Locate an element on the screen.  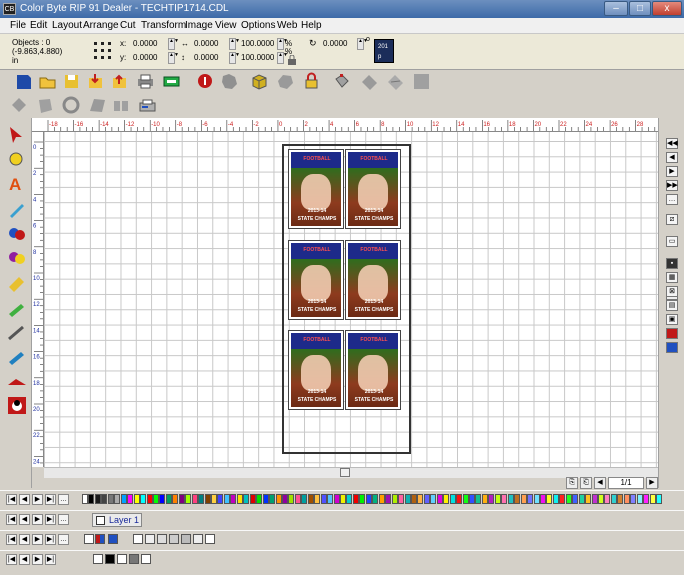
scale-x-spinner: ▲▼ is located at coordinates (282, 44).